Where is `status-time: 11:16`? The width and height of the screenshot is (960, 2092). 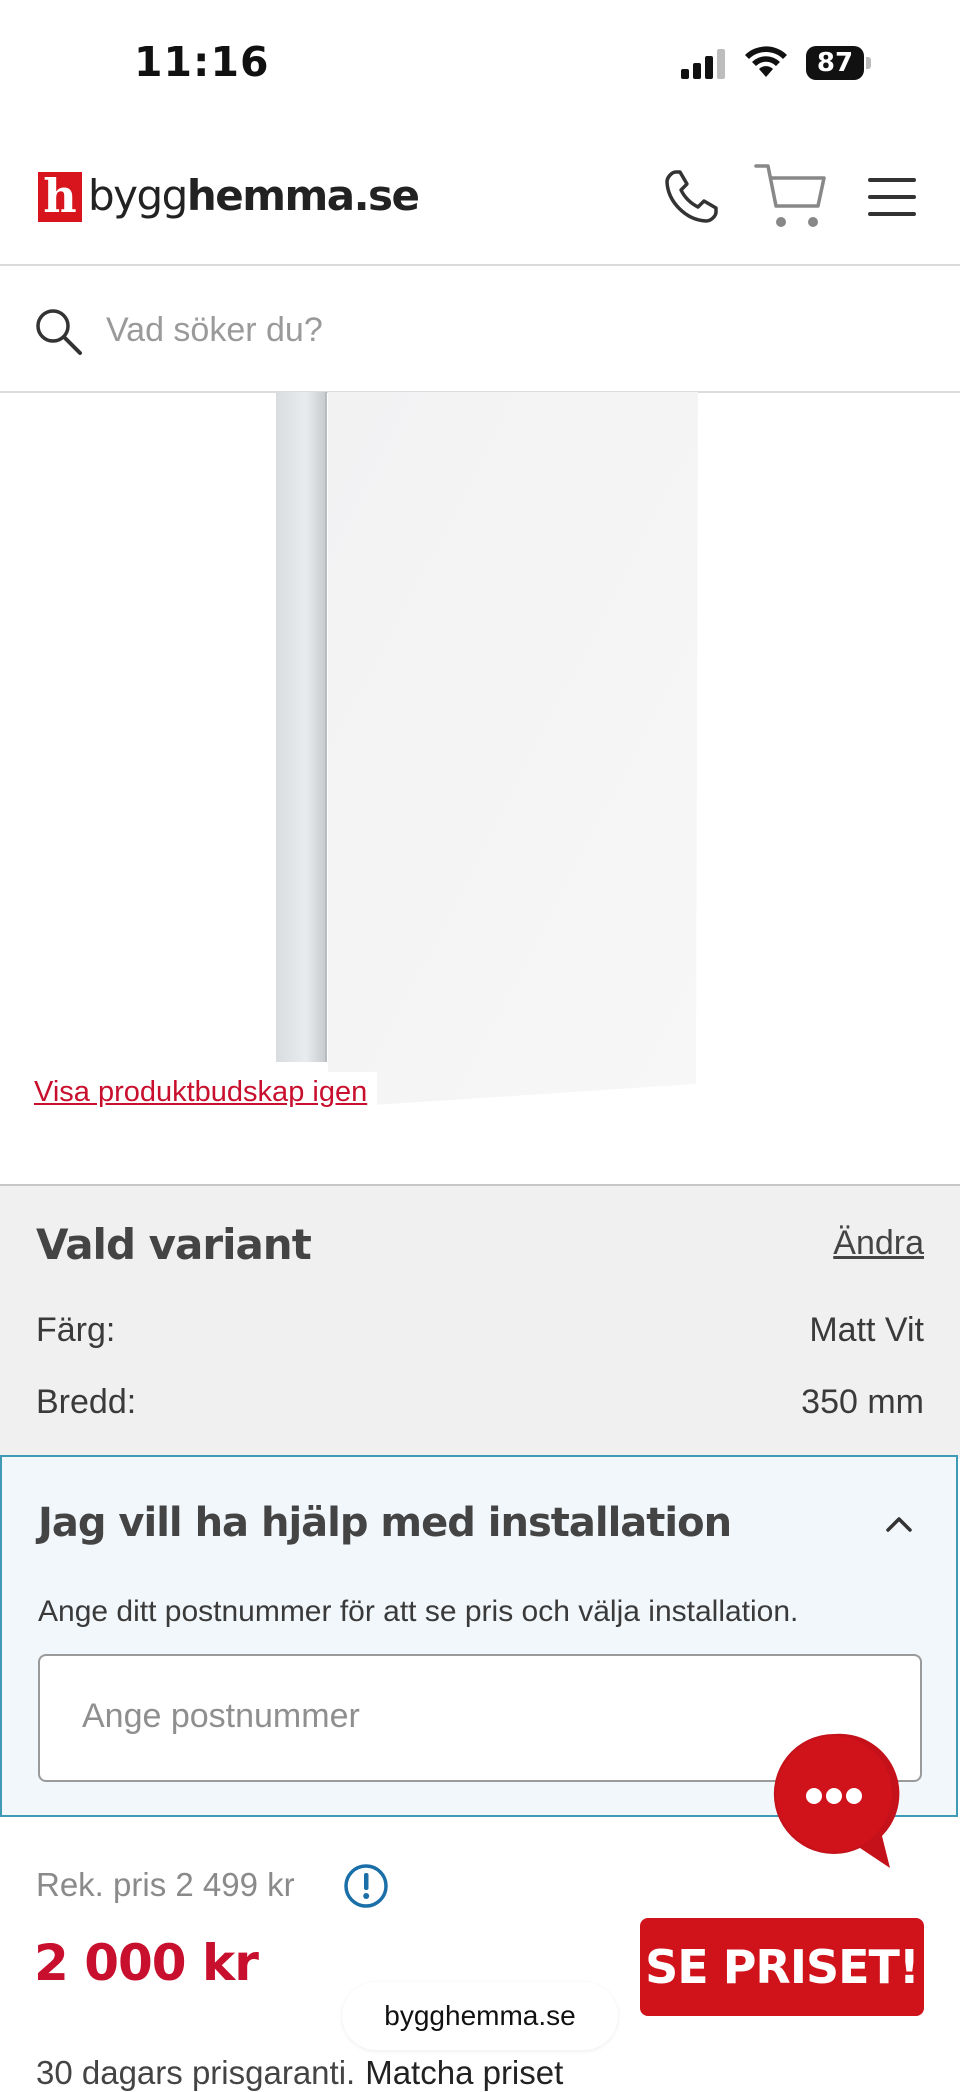 status-time: 11:16 is located at coordinates (202, 62).